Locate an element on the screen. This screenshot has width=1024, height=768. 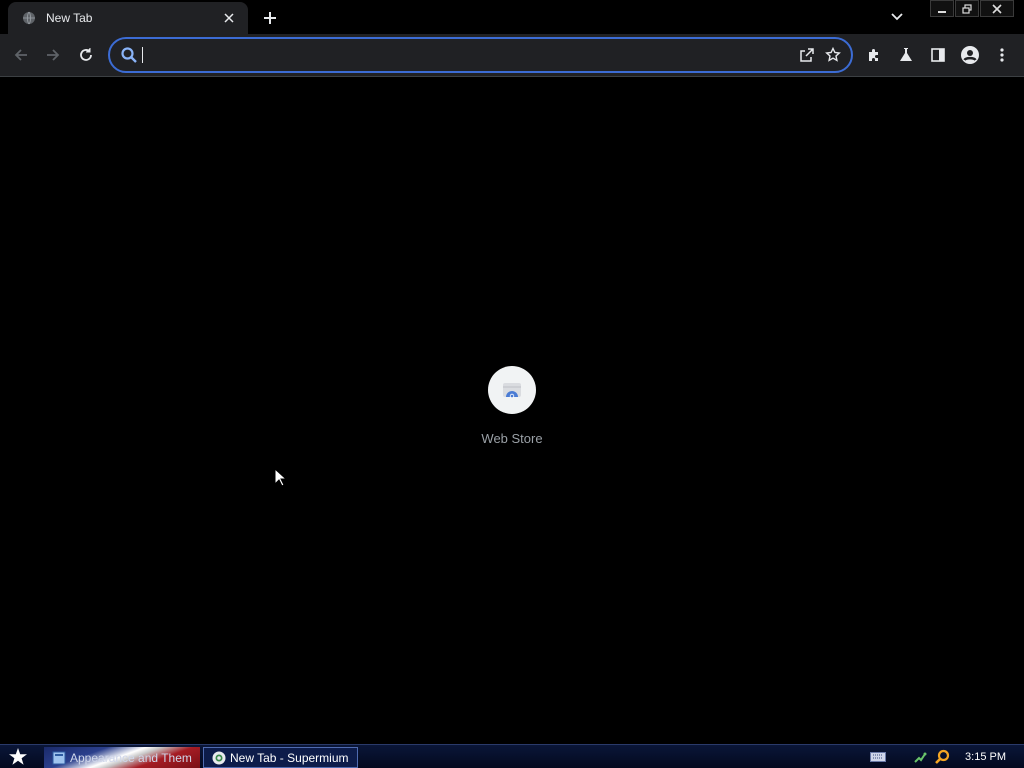
close-tab-icon is located at coordinates (229, 18).